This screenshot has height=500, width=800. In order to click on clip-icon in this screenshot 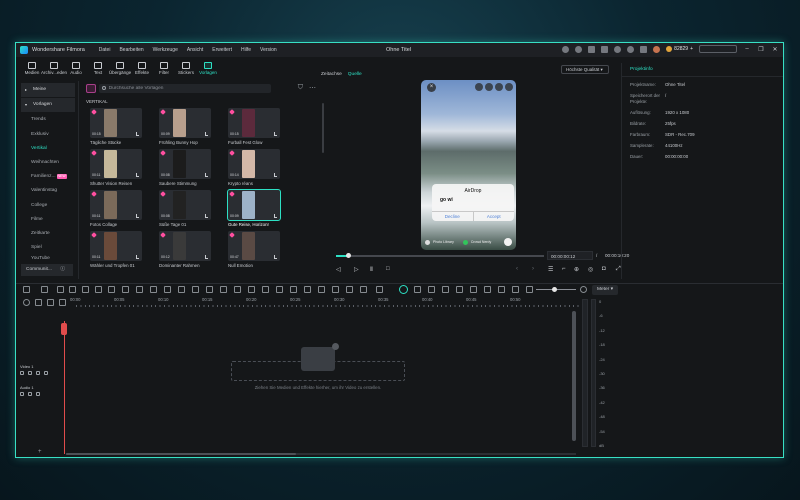, I will do `click(515, 289)`.